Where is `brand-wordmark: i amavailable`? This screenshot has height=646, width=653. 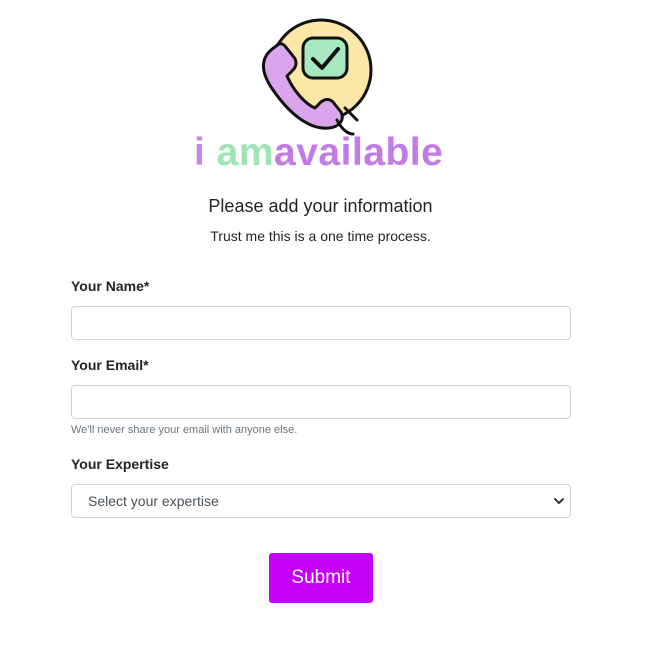 brand-wordmark: i amavailable is located at coordinates (318, 152).